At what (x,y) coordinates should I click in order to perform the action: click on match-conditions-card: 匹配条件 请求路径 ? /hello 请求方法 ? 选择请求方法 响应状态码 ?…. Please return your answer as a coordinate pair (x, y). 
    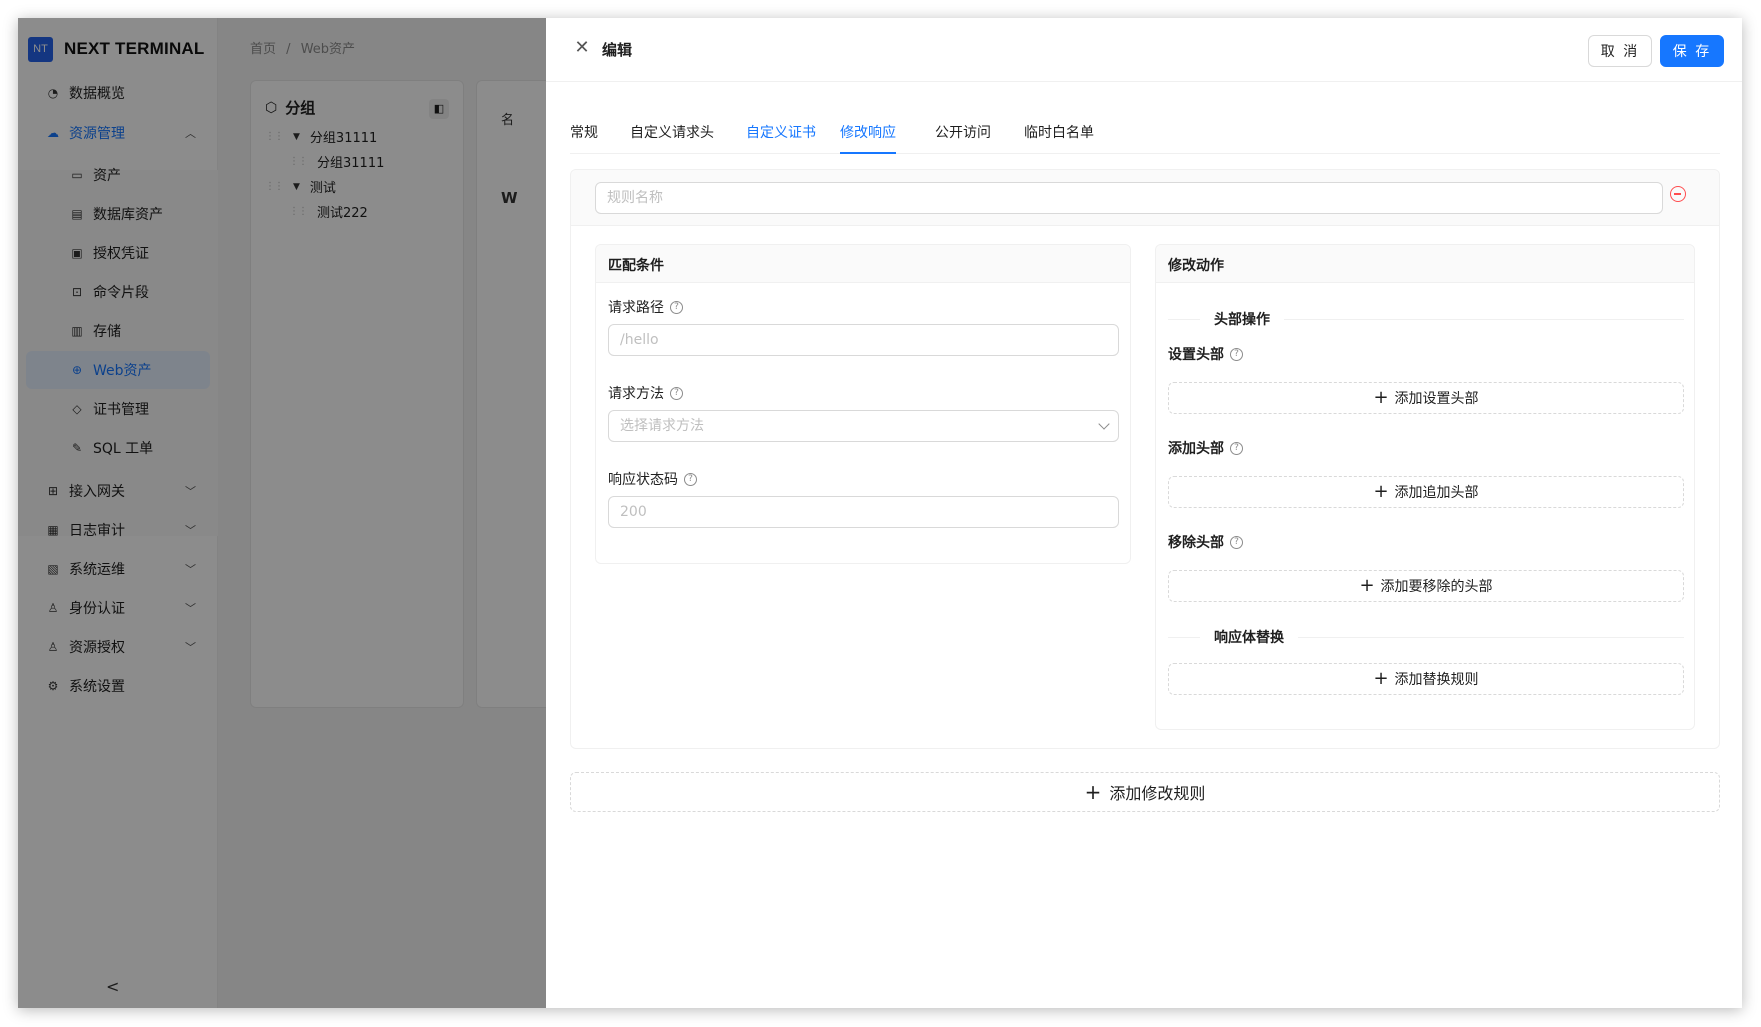
    Looking at the image, I should click on (863, 404).